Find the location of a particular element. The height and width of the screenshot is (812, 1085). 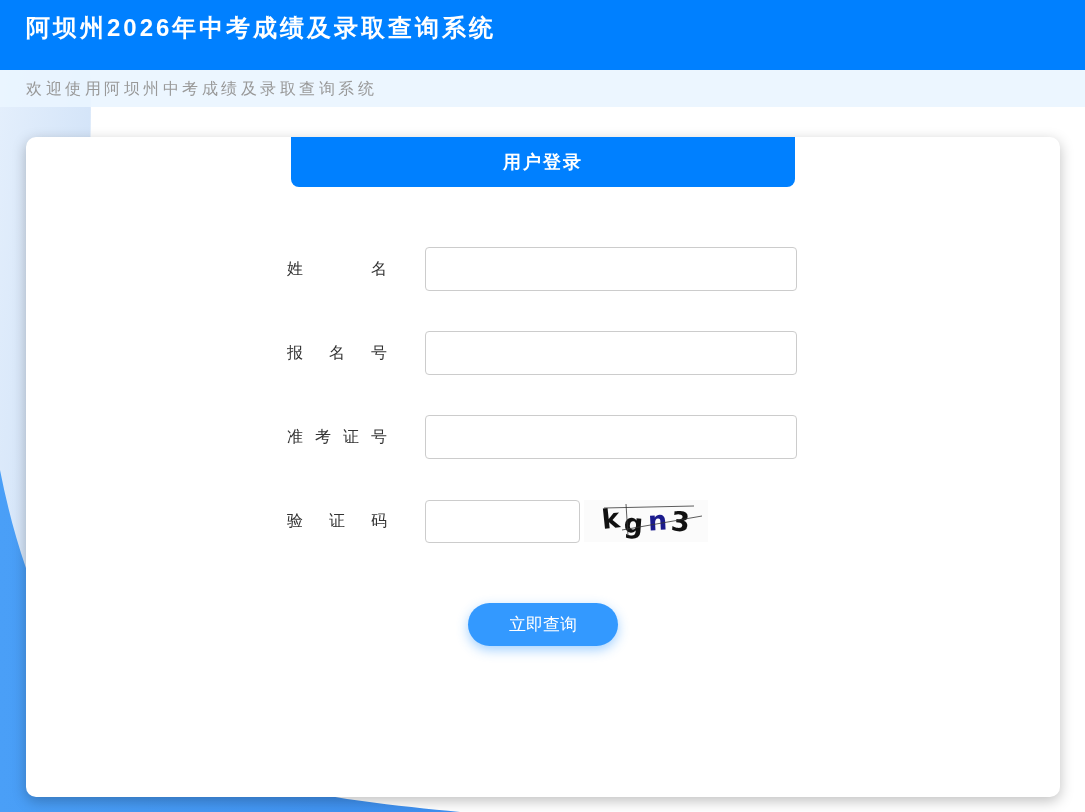

field-label: 报 名 号 is located at coordinates (337, 353).